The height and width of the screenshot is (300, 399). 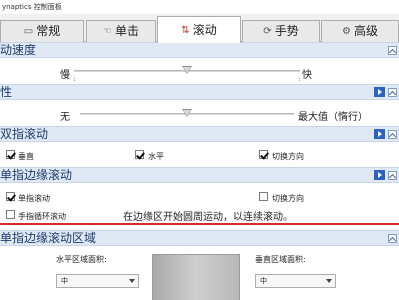 What do you see at coordinates (10, 154) in the screenshot?
I see `vertical-scroll-checkbox` at bounding box center [10, 154].